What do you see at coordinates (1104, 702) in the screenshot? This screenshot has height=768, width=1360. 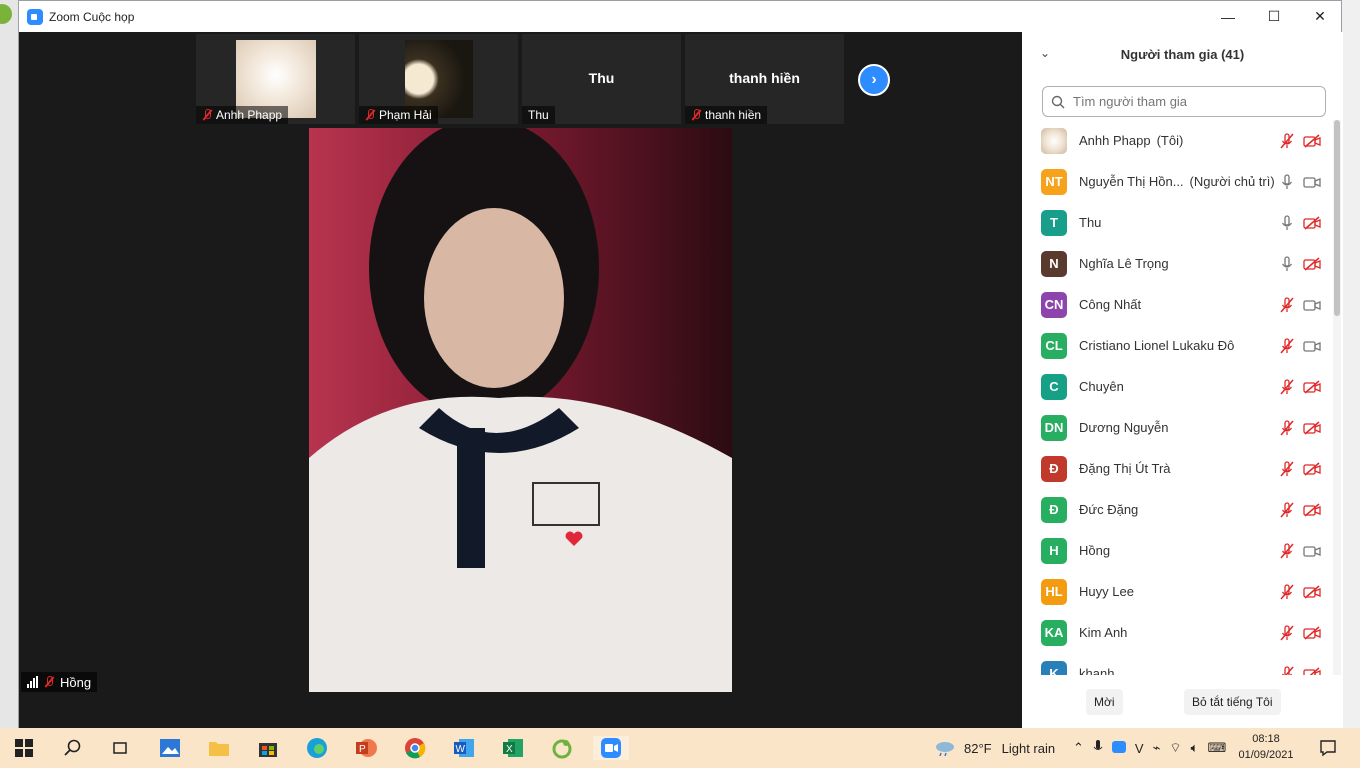 I see `invite-button: Mời` at bounding box center [1104, 702].